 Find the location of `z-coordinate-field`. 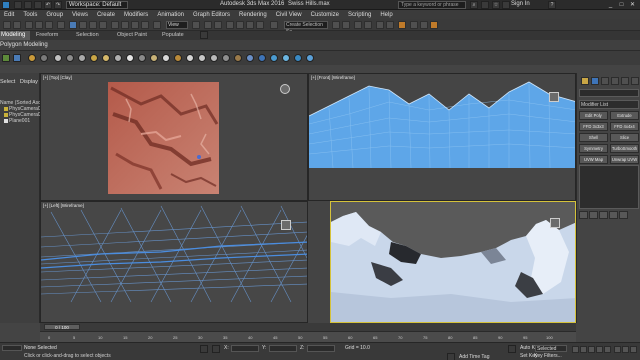

z-coordinate-field is located at coordinates (321, 348).